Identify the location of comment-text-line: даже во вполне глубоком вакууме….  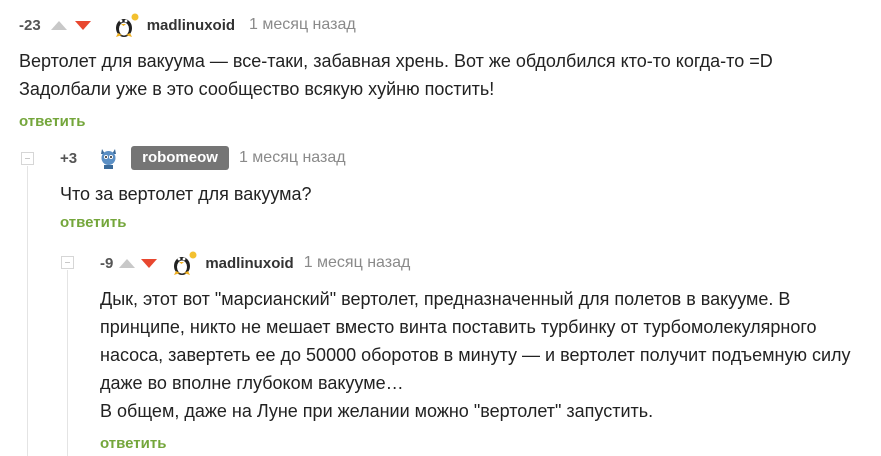
(252, 383).